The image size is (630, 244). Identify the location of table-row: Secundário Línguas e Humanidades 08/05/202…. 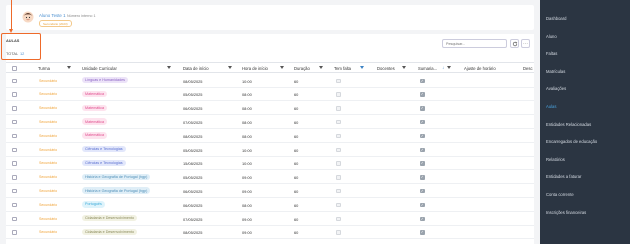
(270, 81).